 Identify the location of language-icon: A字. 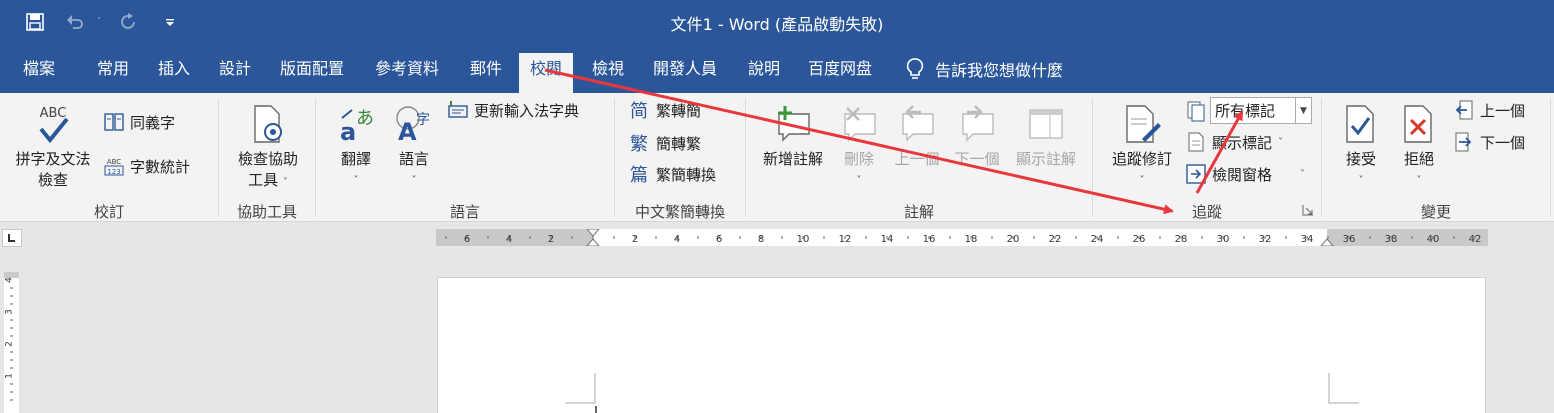
(414, 124).